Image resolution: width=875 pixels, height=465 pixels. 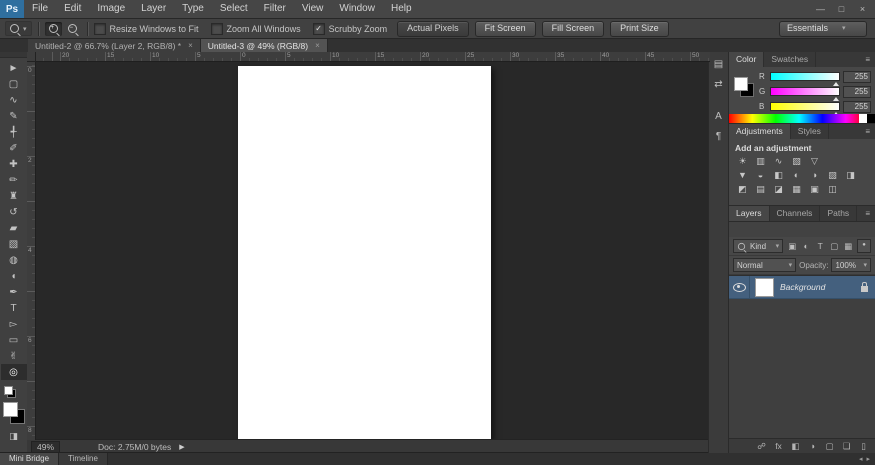 I want to click on adjustment-icon: ▤, so click(x=760, y=189).